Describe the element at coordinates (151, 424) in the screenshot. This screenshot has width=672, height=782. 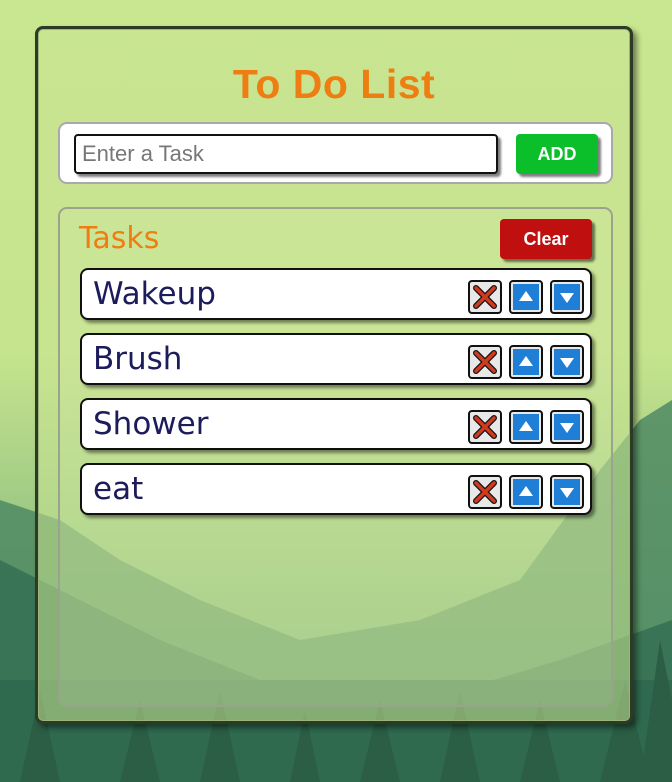
I see `task-label: Shower` at that location.